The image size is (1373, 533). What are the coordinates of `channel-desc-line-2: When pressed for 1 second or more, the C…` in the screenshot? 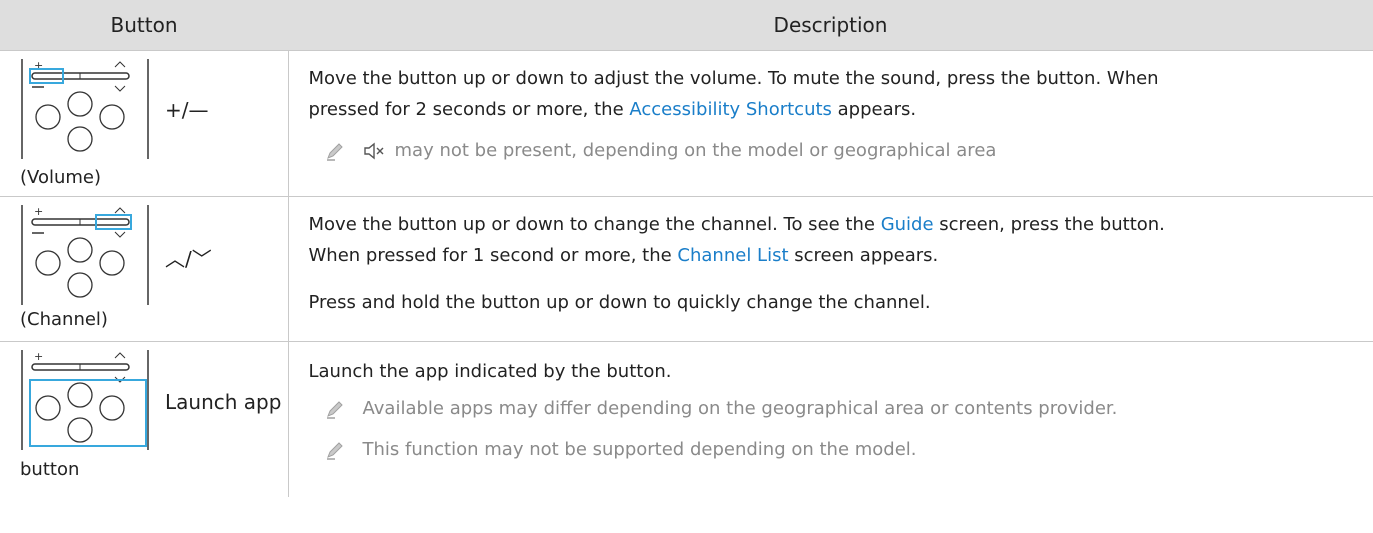 It's located at (623, 255).